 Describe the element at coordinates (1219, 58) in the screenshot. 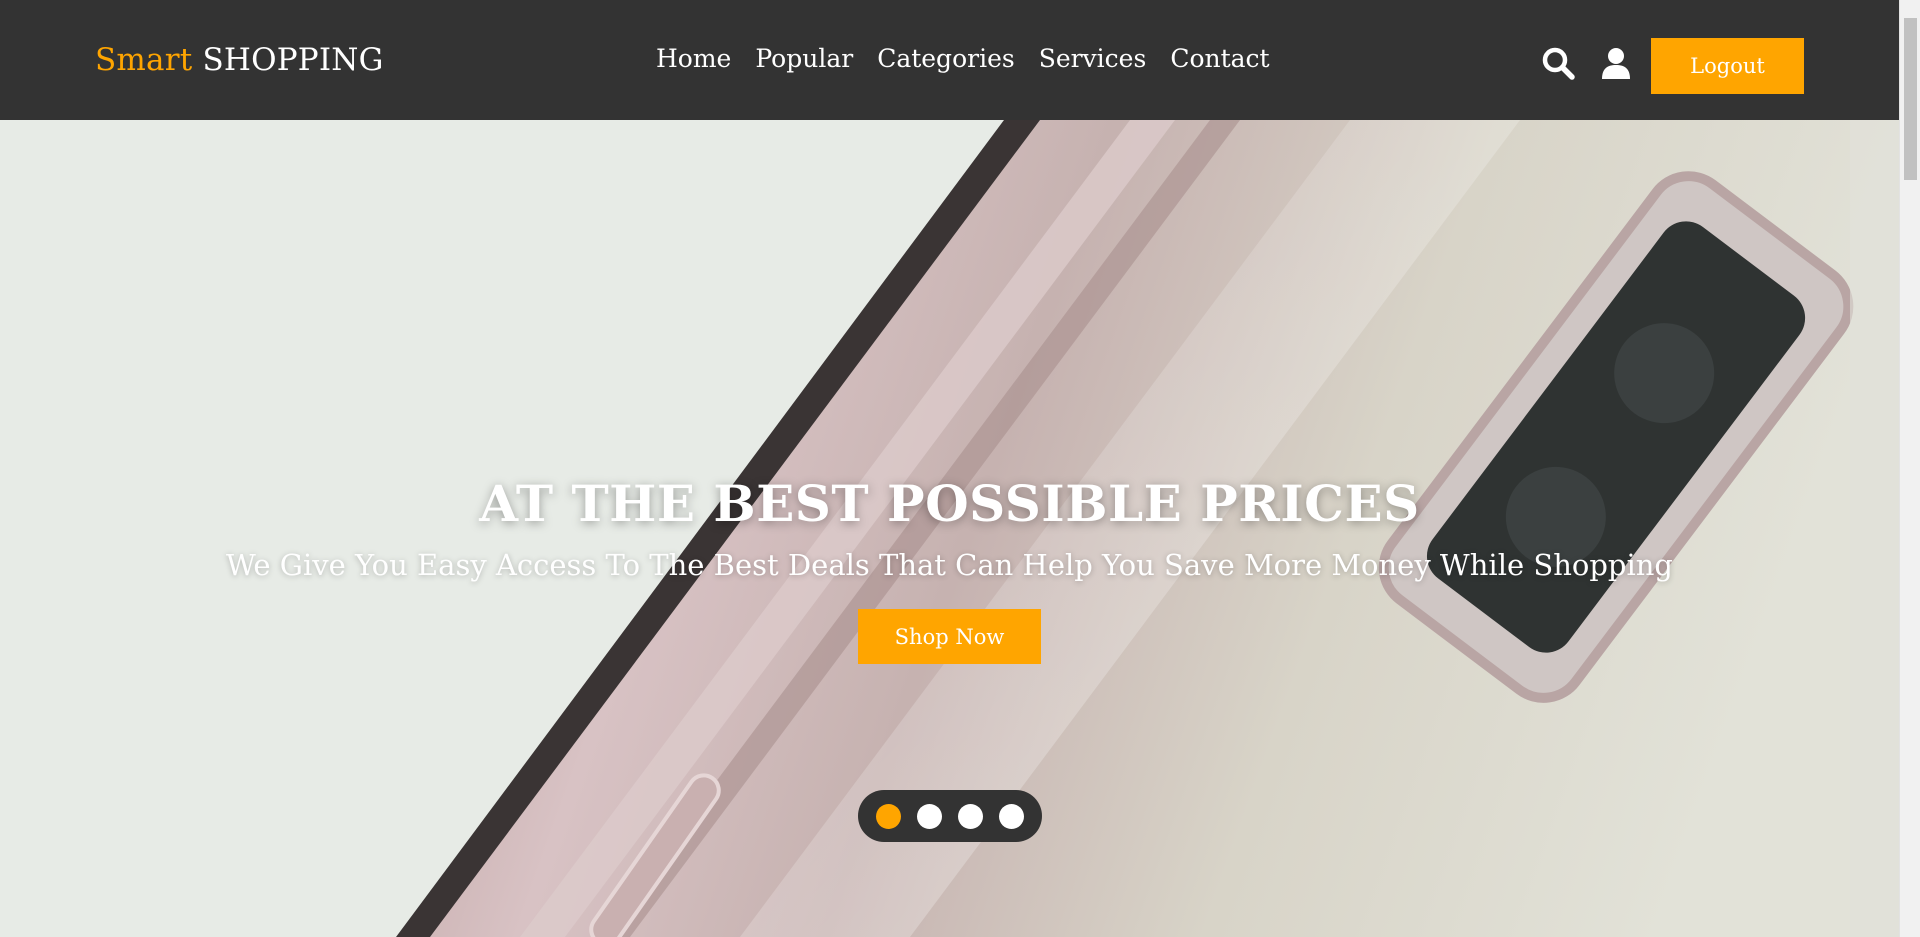

I see `nav-contact: Contact` at that location.